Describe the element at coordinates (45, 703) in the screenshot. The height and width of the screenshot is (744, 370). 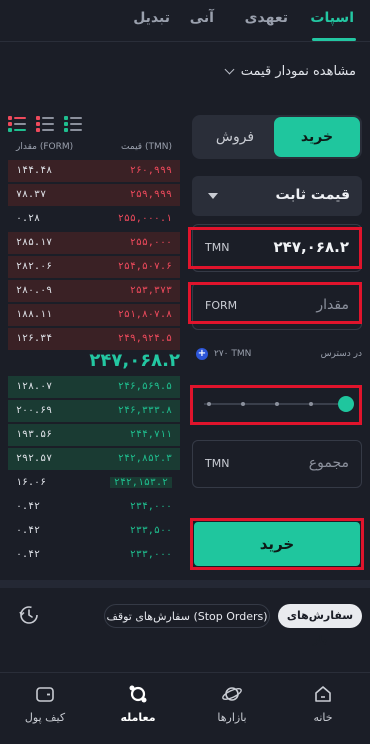
I see `nav-item-wallet: کیف پول` at that location.